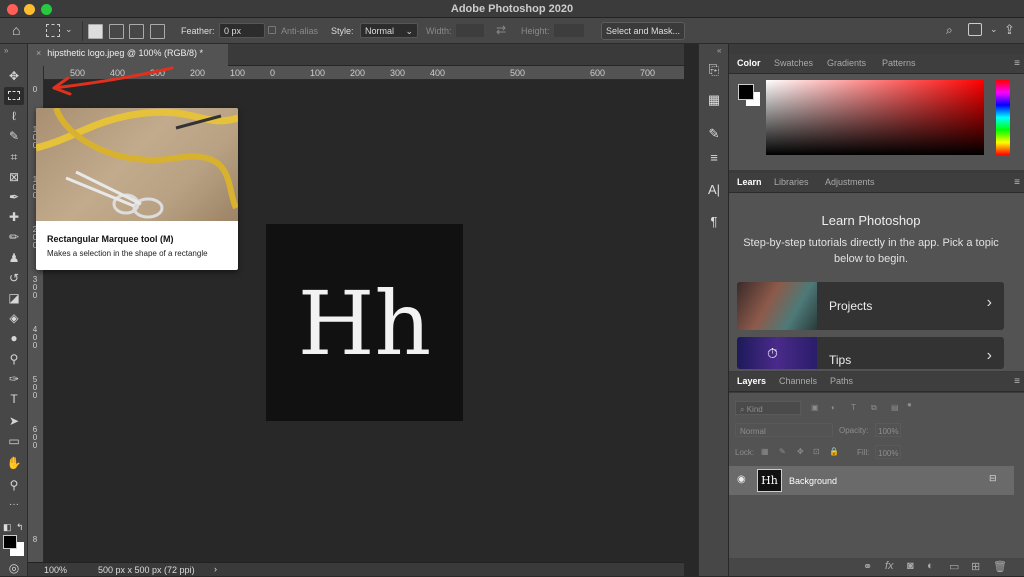  What do you see at coordinates (14, 505) in the screenshot?
I see `more-tools-icon: ···` at bounding box center [14, 505].